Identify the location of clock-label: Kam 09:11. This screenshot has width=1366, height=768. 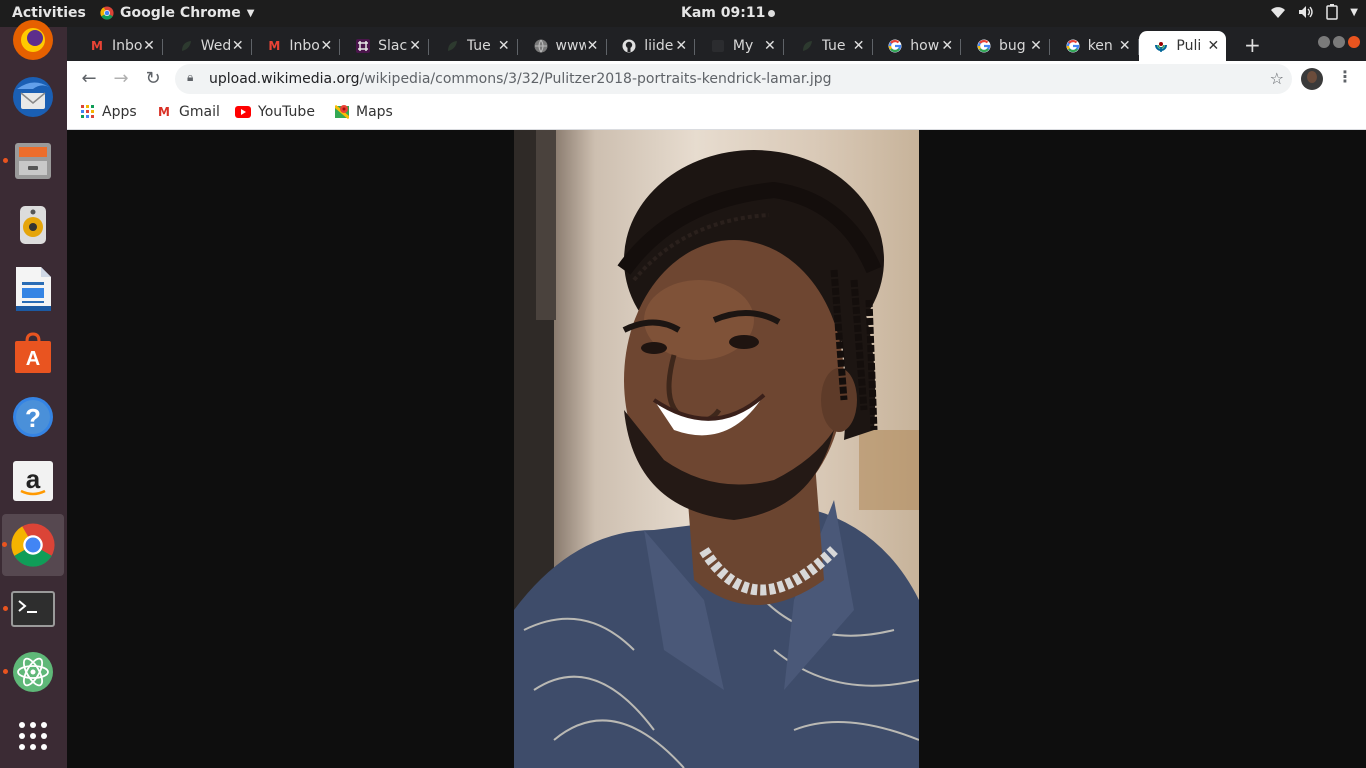
(723, 13).